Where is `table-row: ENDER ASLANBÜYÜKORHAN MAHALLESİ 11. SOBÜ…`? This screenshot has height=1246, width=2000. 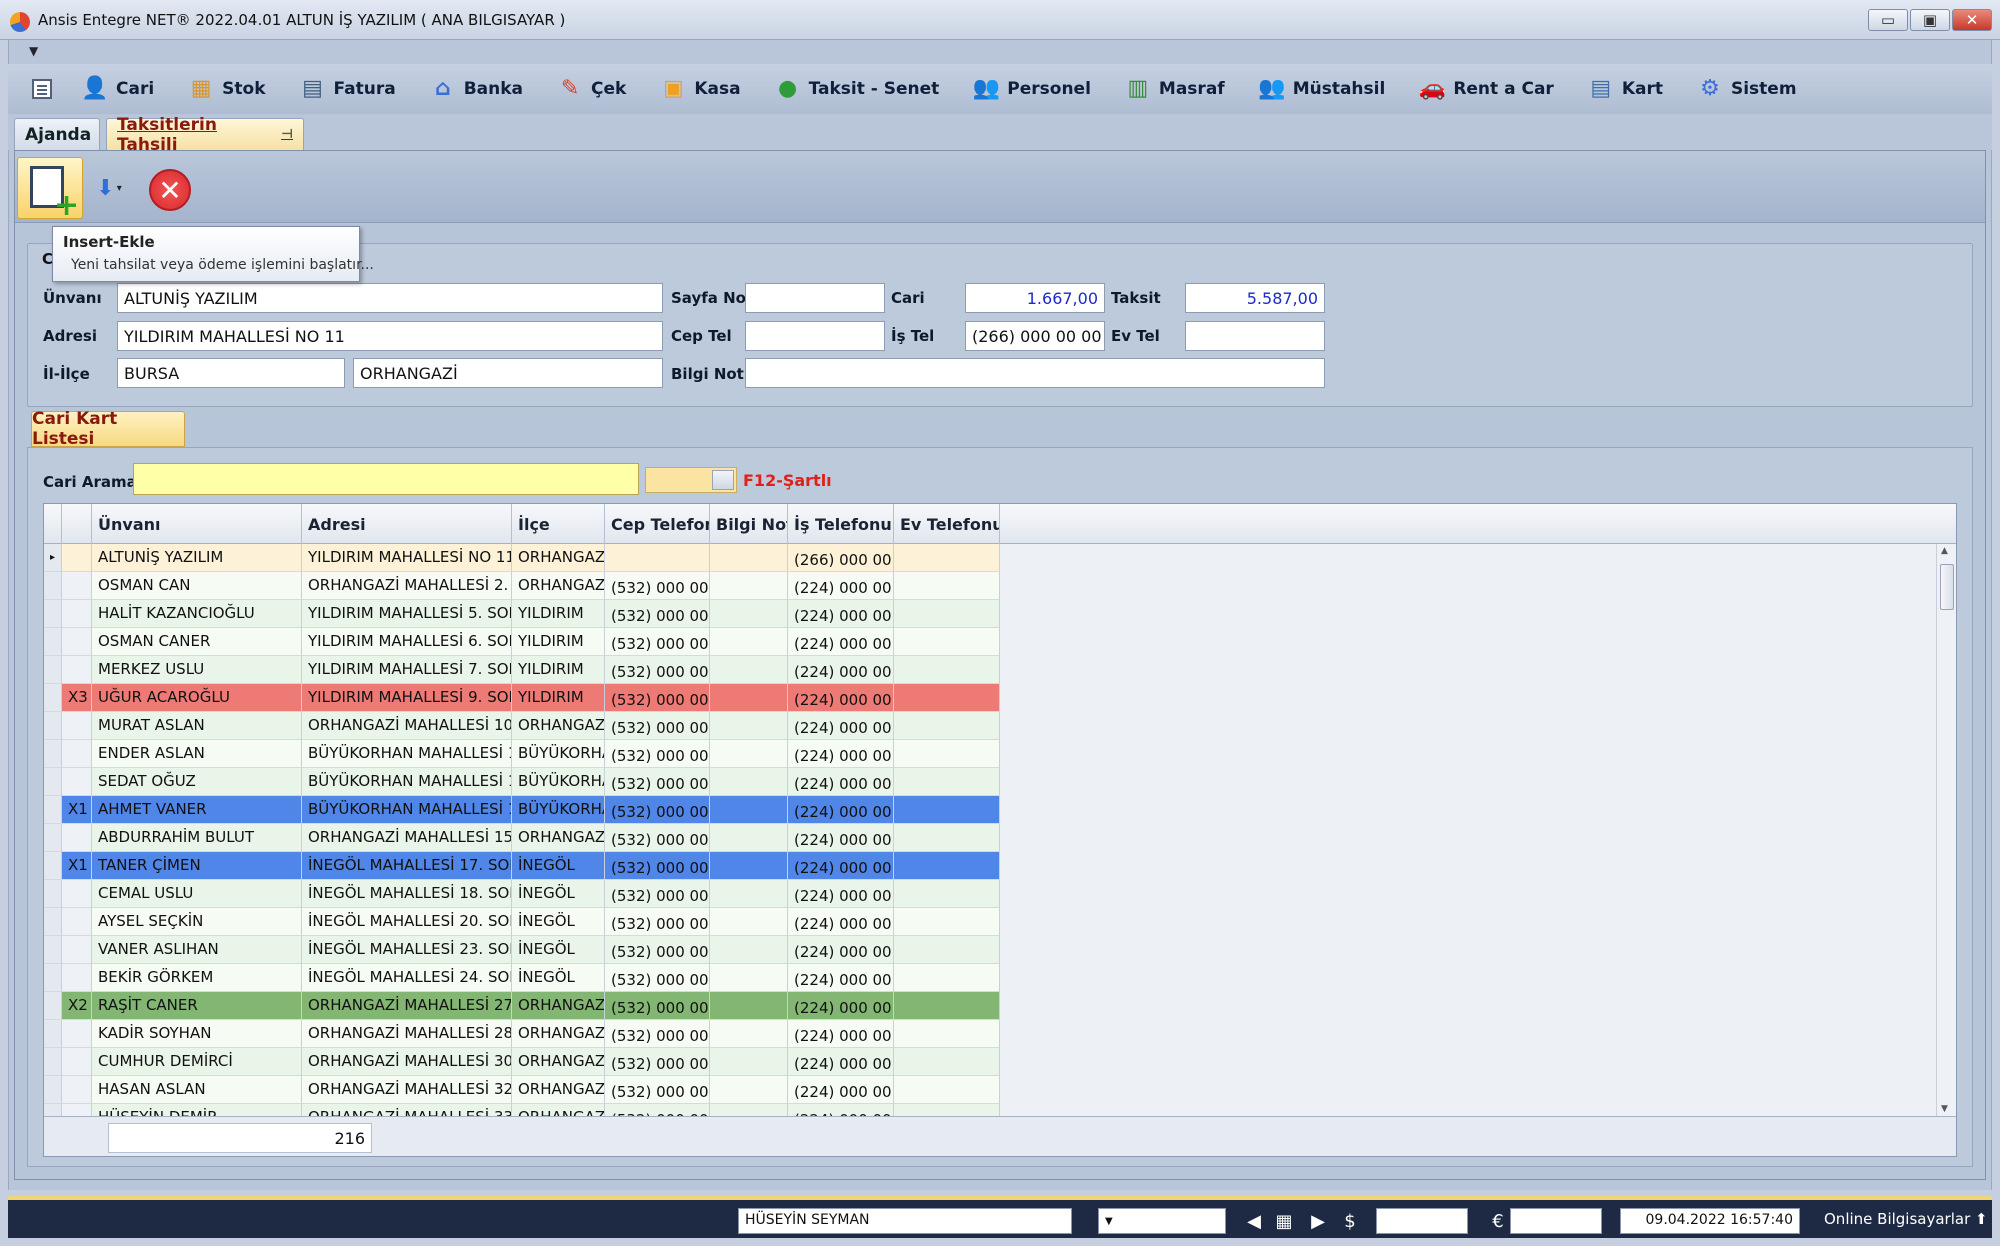
table-row: ENDER ASLANBÜYÜKORHAN MAHALLESİ 11. SOBÜ… is located at coordinates (522, 754).